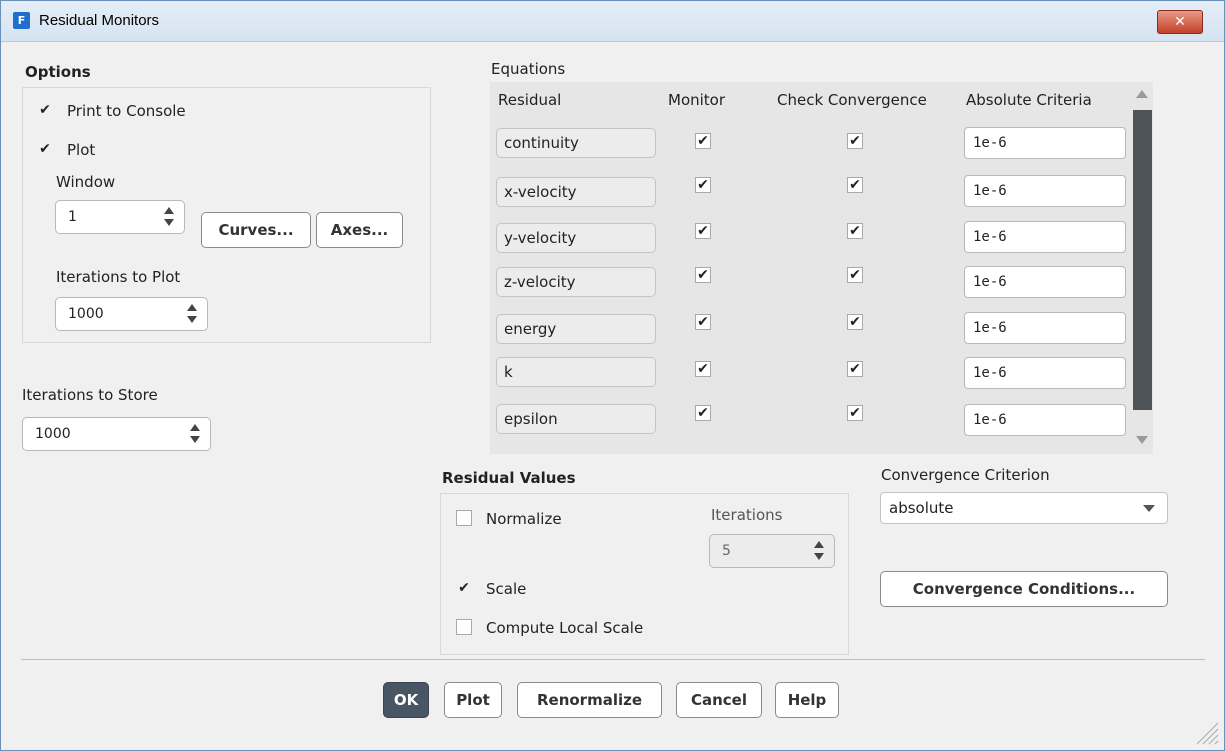  What do you see at coordinates (131, 314) in the screenshot?
I see `iterations-to-plot-spinner: 1000` at bounding box center [131, 314].